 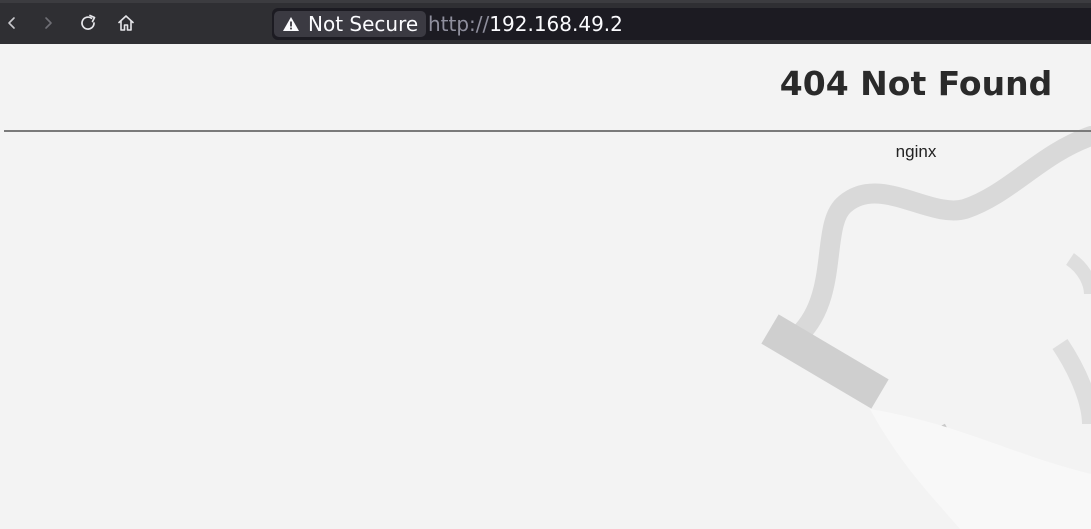 I want to click on address-bar: Not Secure http://192.168.49.2, so click(x=681, y=24).